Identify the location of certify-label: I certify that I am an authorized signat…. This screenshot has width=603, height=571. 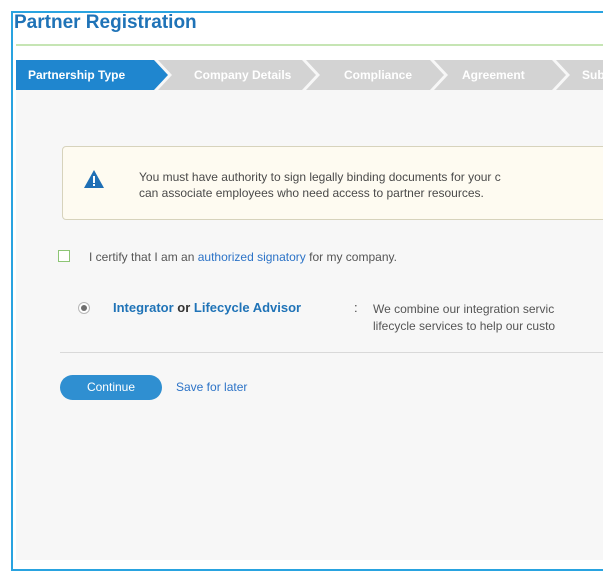
(243, 257).